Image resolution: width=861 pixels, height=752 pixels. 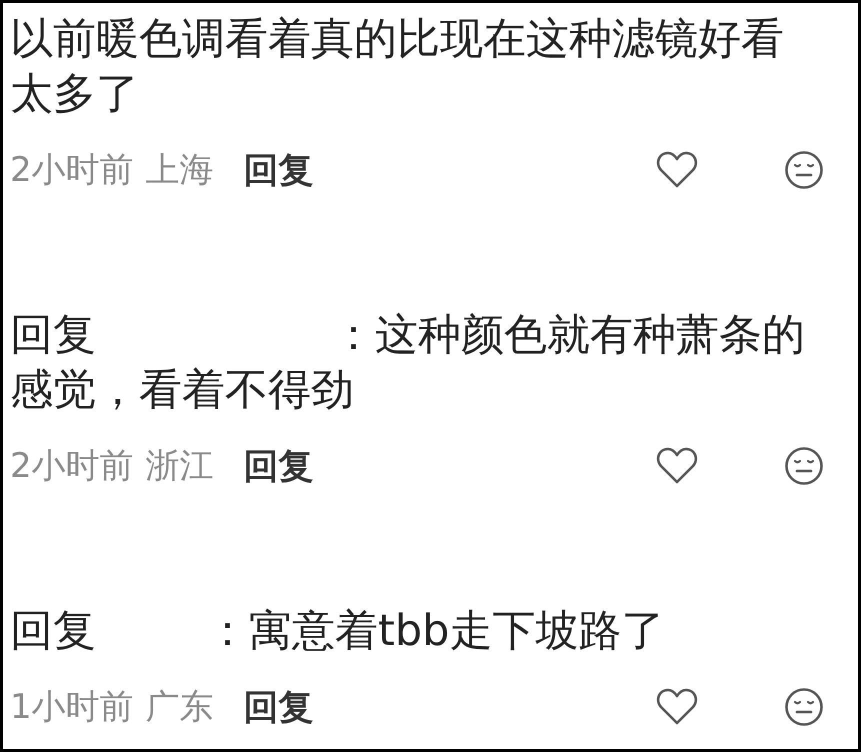 What do you see at coordinates (338, 631) in the screenshot?
I see `comment-text: 回复 ：寓意着tbb走下坡路了` at bounding box center [338, 631].